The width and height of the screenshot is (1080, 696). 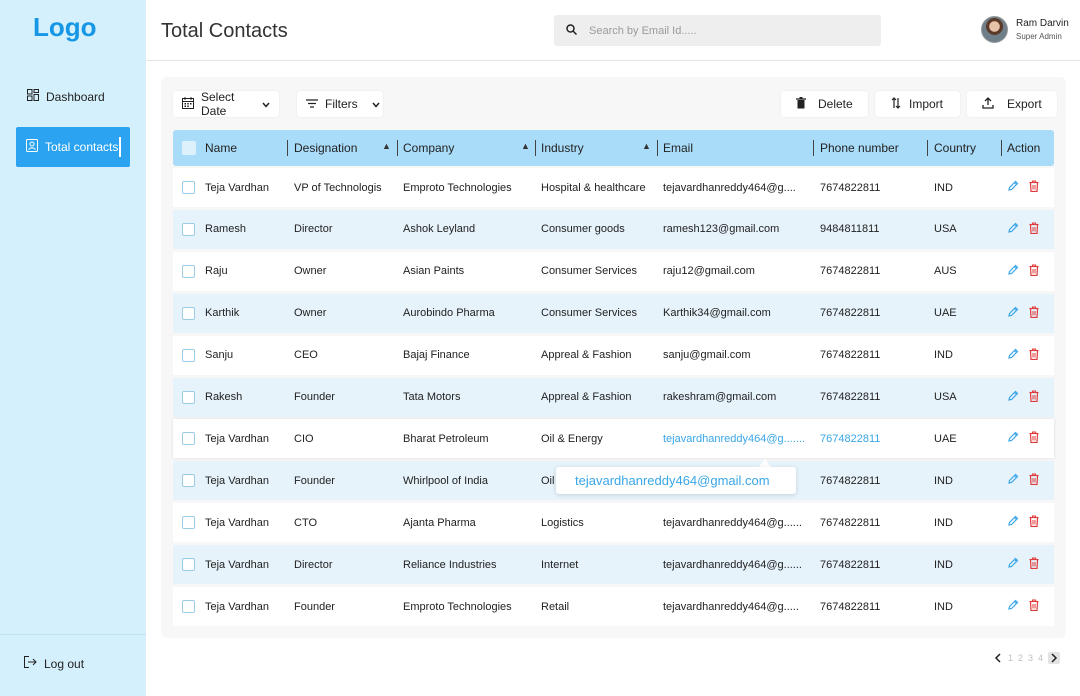 I want to click on cell-email: Karthik34@gmail.com, so click(x=737, y=313).